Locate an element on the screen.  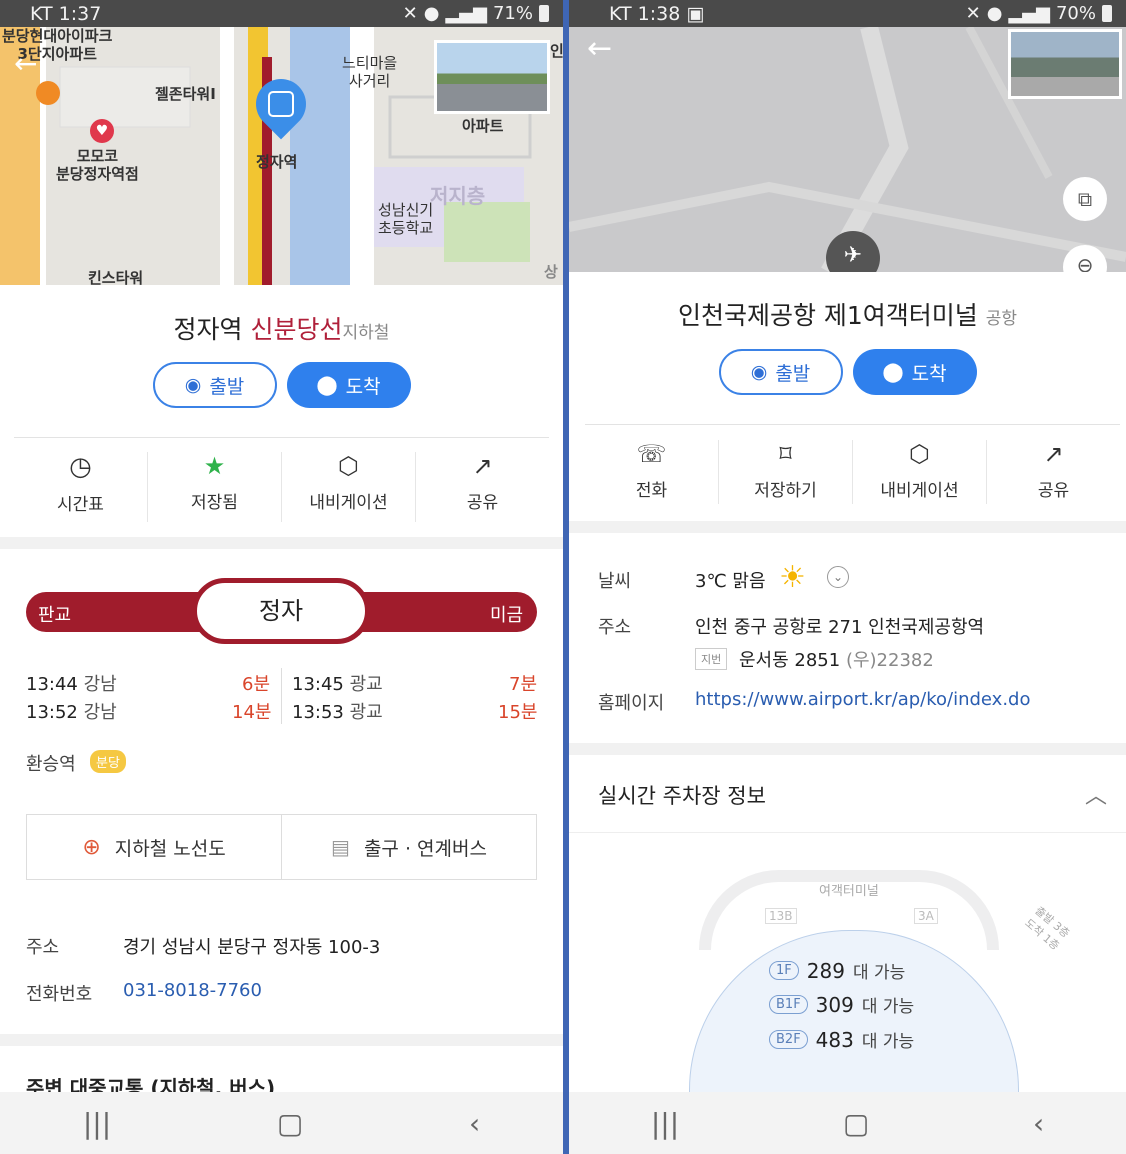
map-label-intersection: 느티마을 사거리 is located at coordinates (370, 72).